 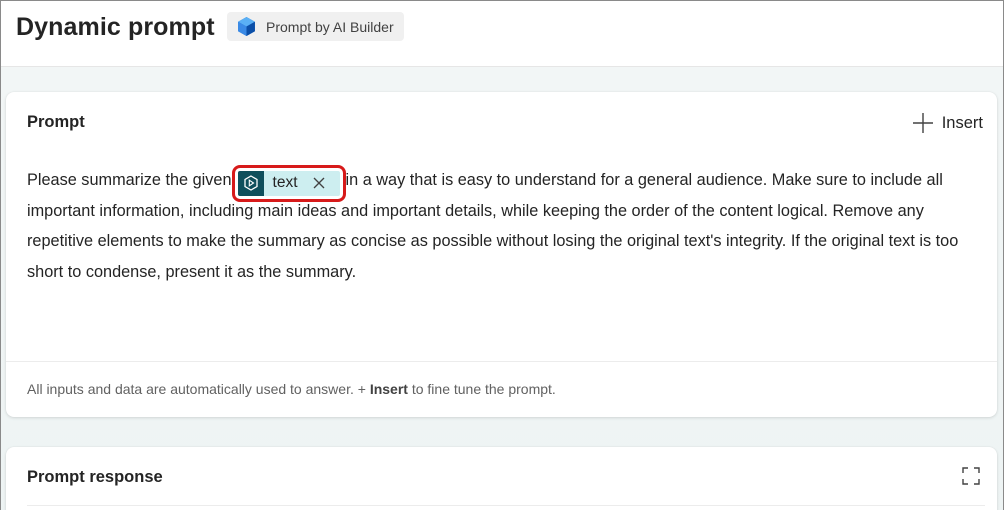 I want to click on plus-icon, so click(x=922, y=123).